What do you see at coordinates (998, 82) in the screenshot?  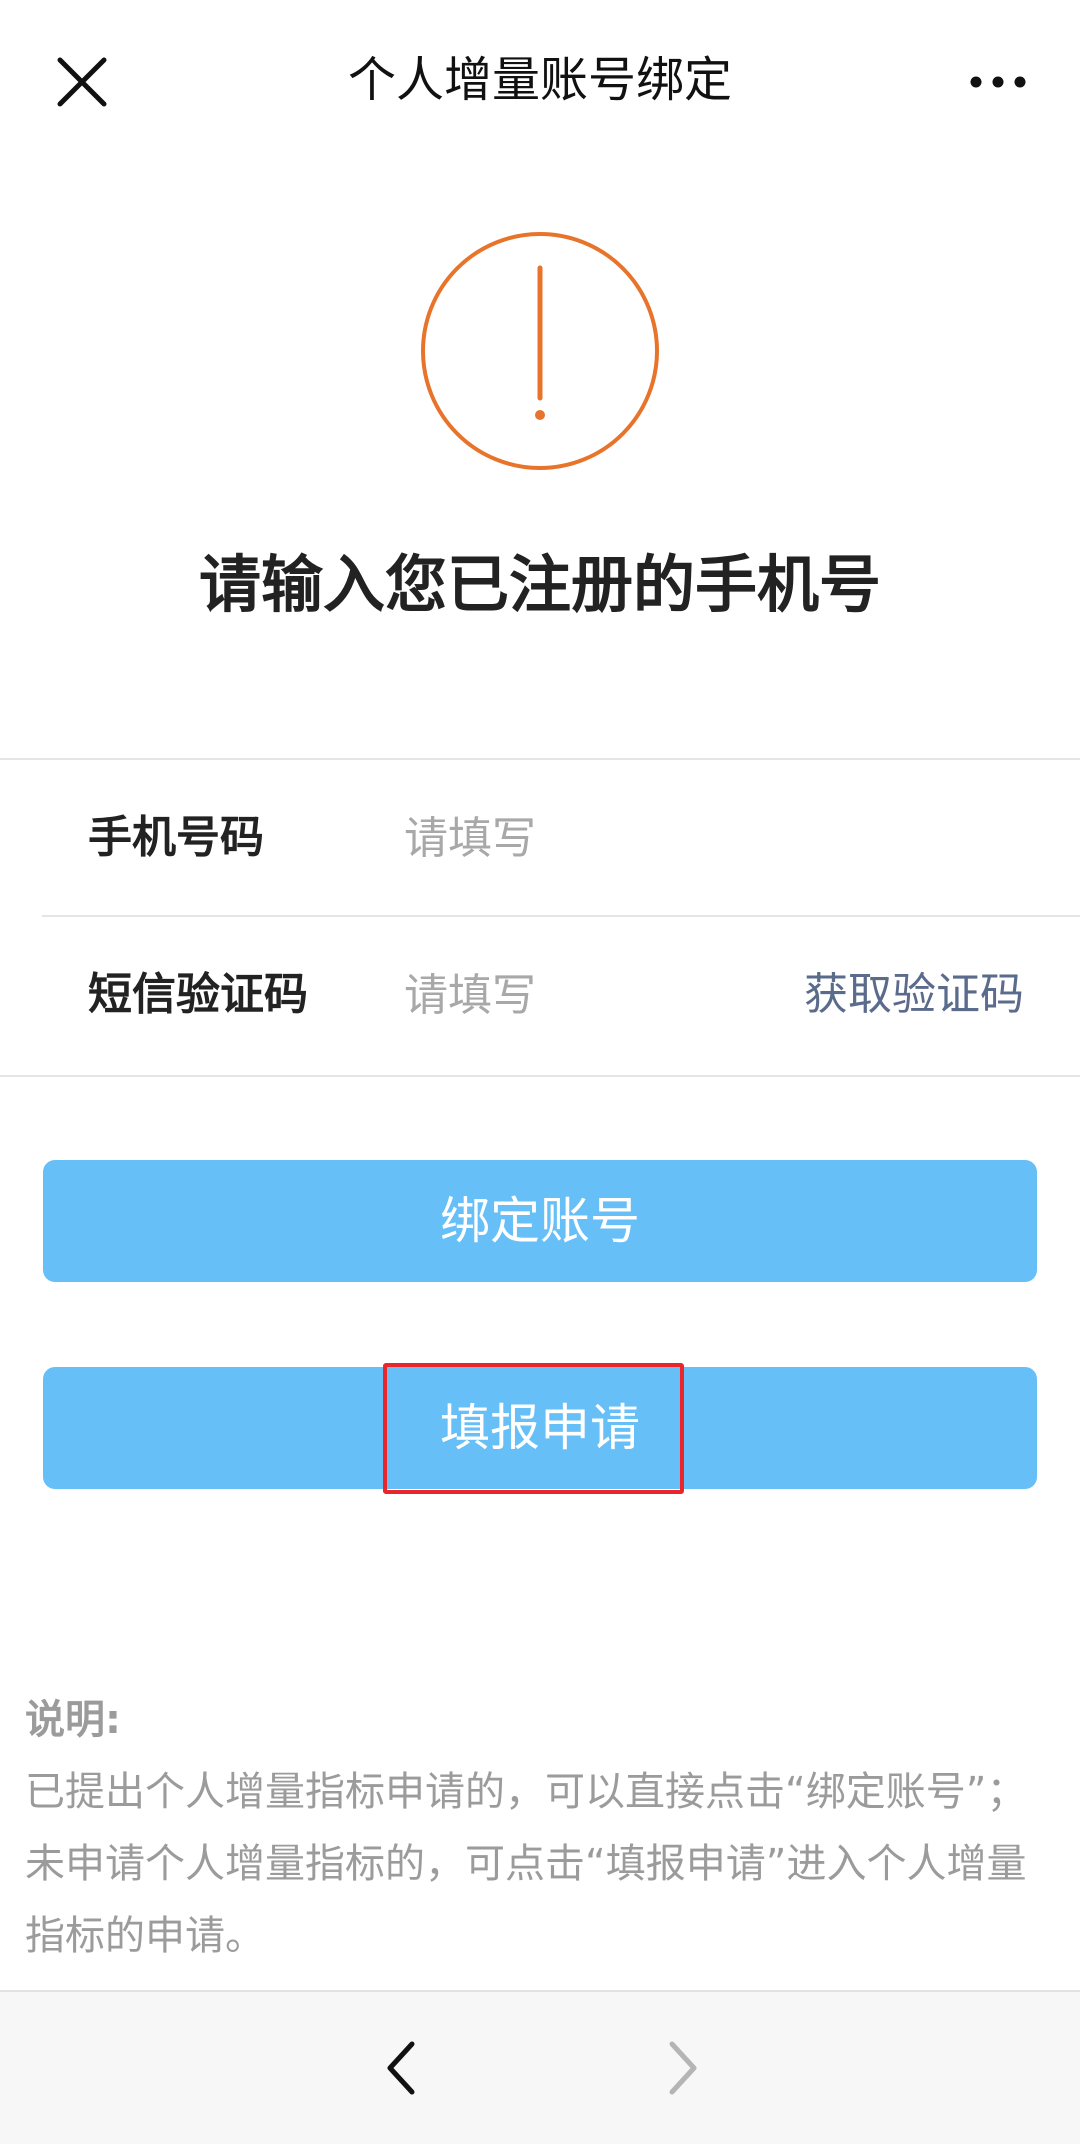 I see `more-dots-icon` at bounding box center [998, 82].